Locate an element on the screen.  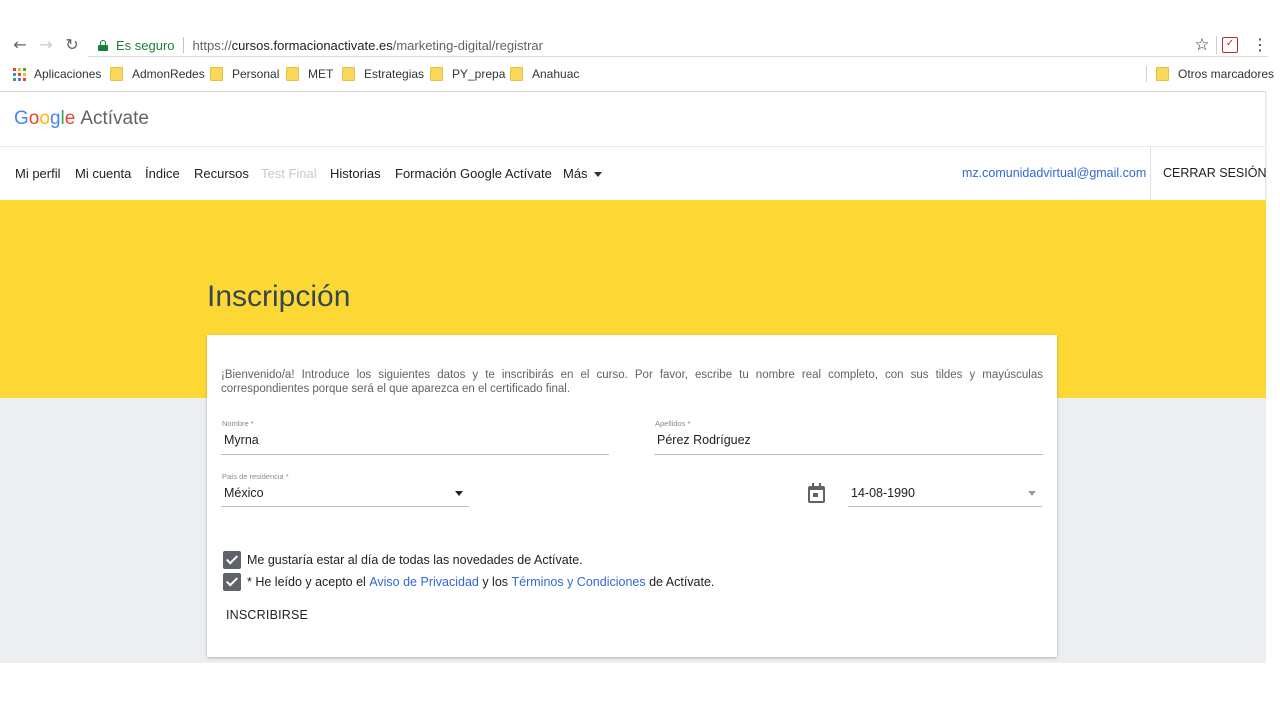
surname-label: Apellidos * is located at coordinates (673, 423).